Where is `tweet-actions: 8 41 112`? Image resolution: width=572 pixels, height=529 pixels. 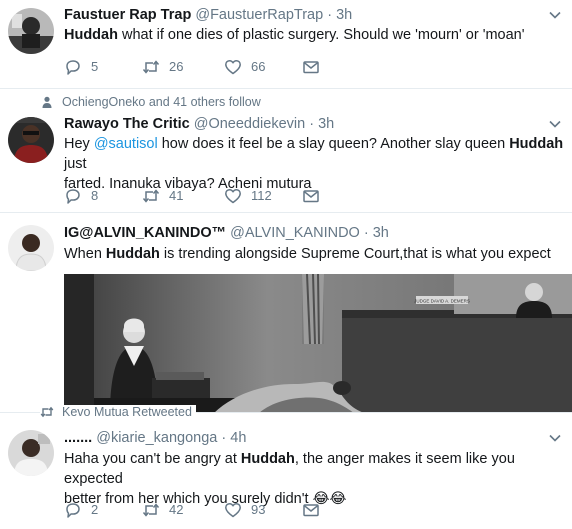
tweet-actions: 8 41 112 is located at coordinates (214, 196).